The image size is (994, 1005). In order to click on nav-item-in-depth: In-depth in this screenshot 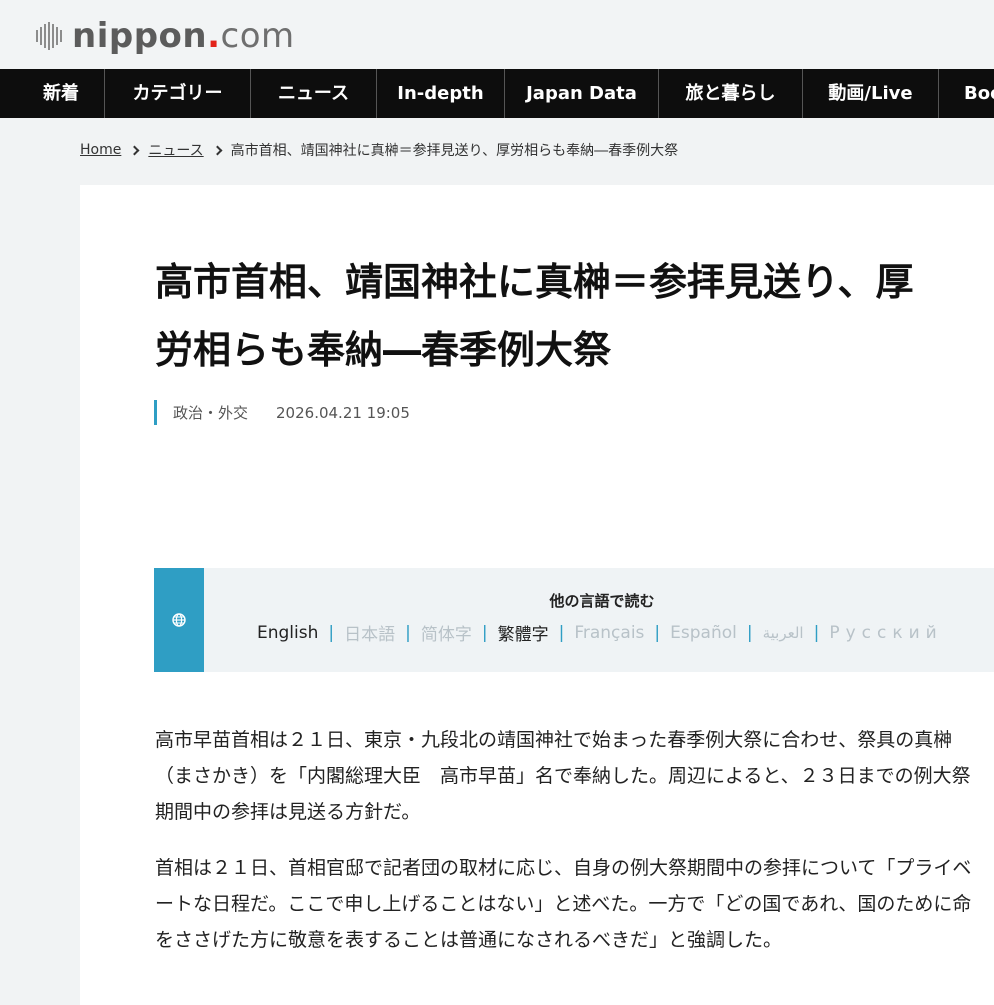, I will do `click(440, 93)`.